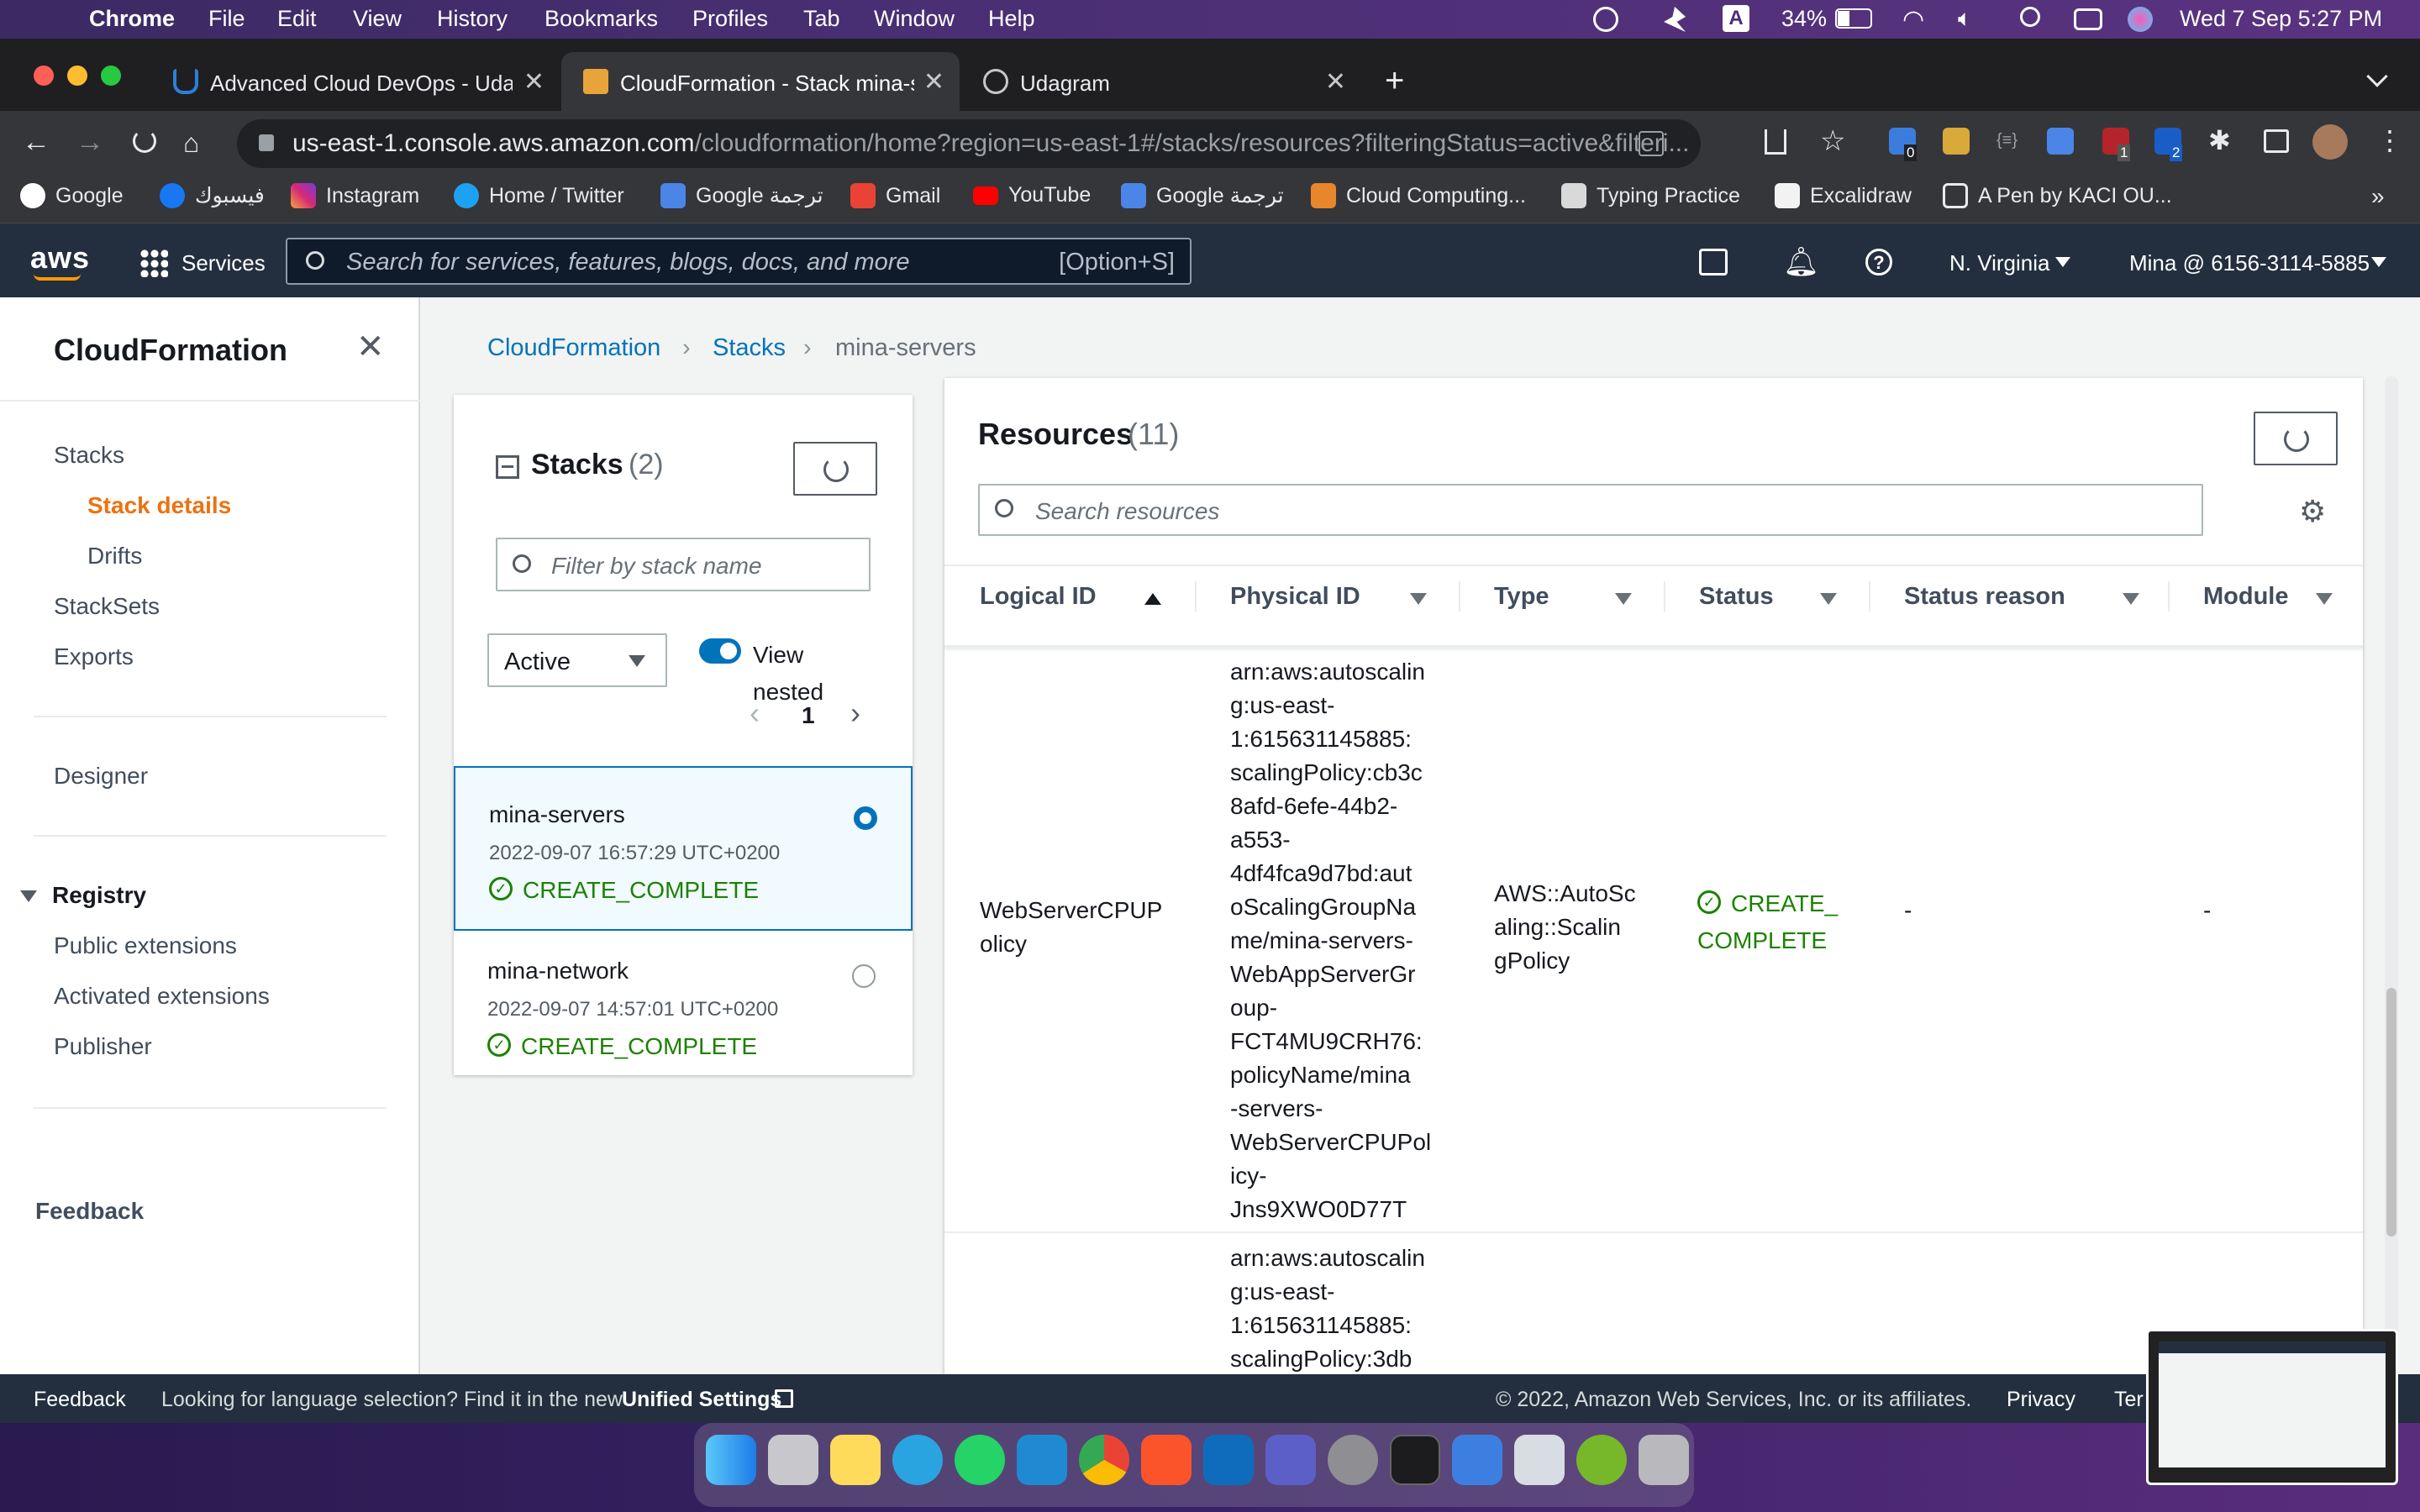 The height and width of the screenshot is (1512, 2420). Describe the element at coordinates (90, 1211) in the screenshot. I see `sidebar-feedback: Feedback` at that location.